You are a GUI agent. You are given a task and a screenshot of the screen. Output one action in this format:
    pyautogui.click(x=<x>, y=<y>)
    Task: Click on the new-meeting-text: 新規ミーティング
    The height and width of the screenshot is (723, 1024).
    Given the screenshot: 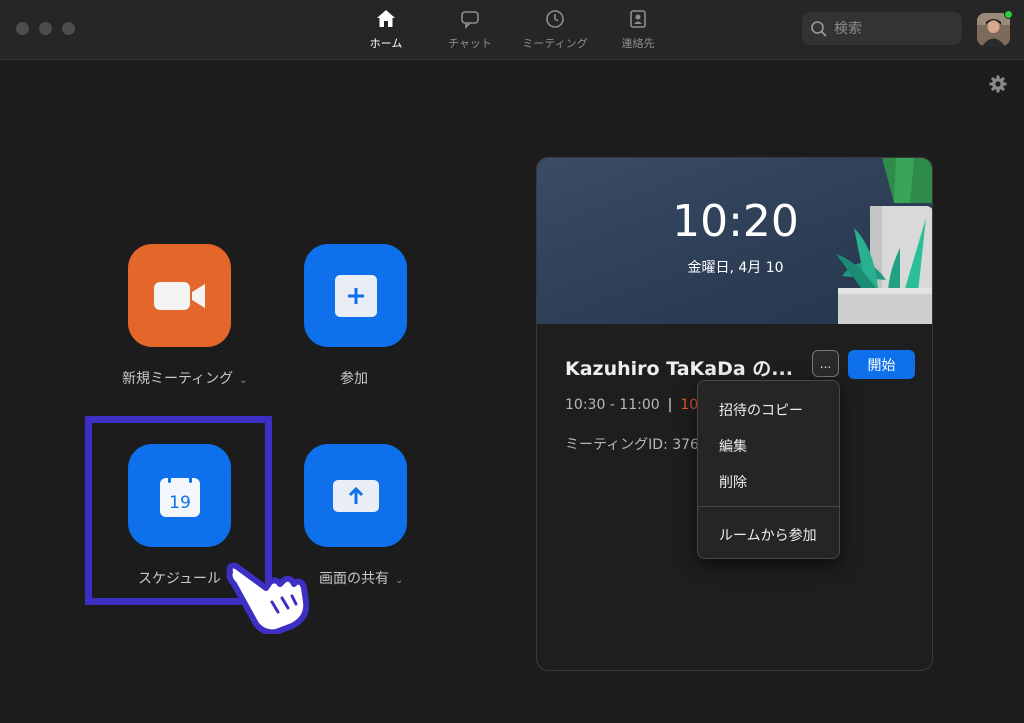 What is the action you would take?
    pyautogui.click(x=178, y=379)
    